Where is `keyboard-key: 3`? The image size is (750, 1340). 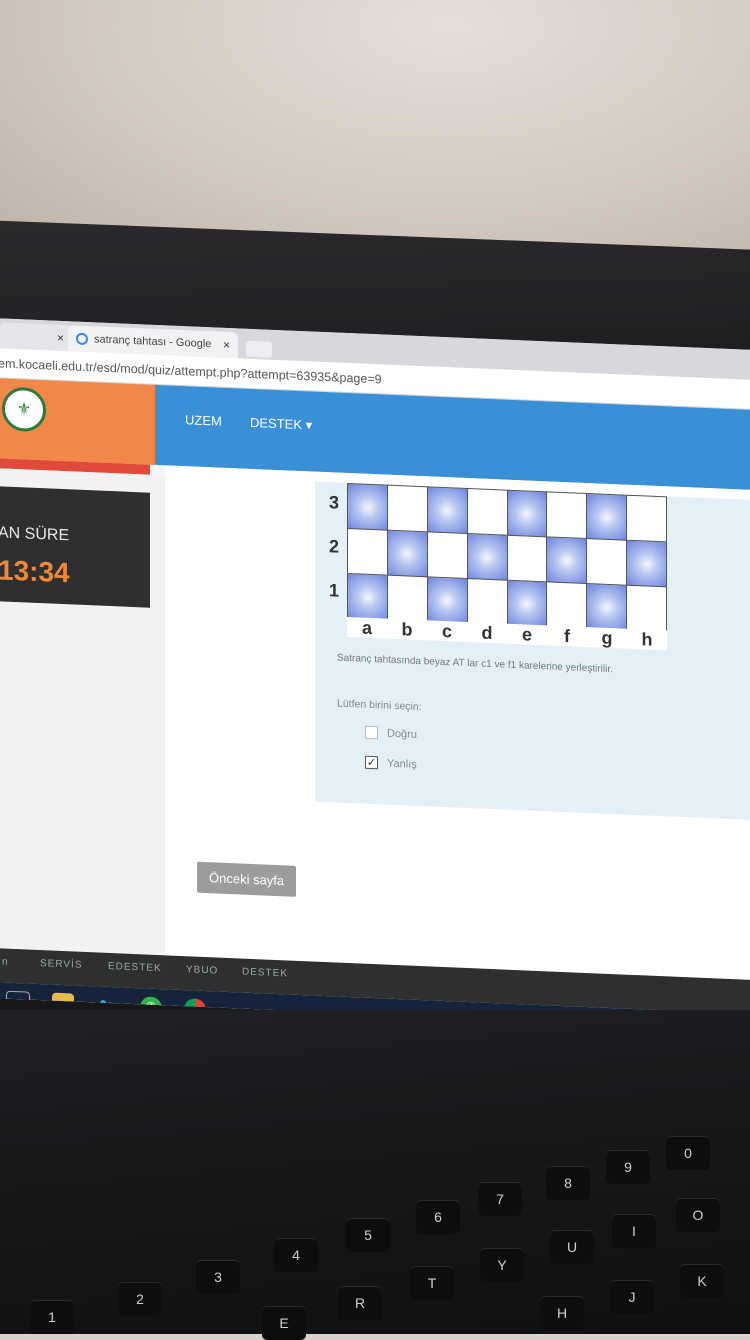
keyboard-key: 3 is located at coordinates (218, 1277).